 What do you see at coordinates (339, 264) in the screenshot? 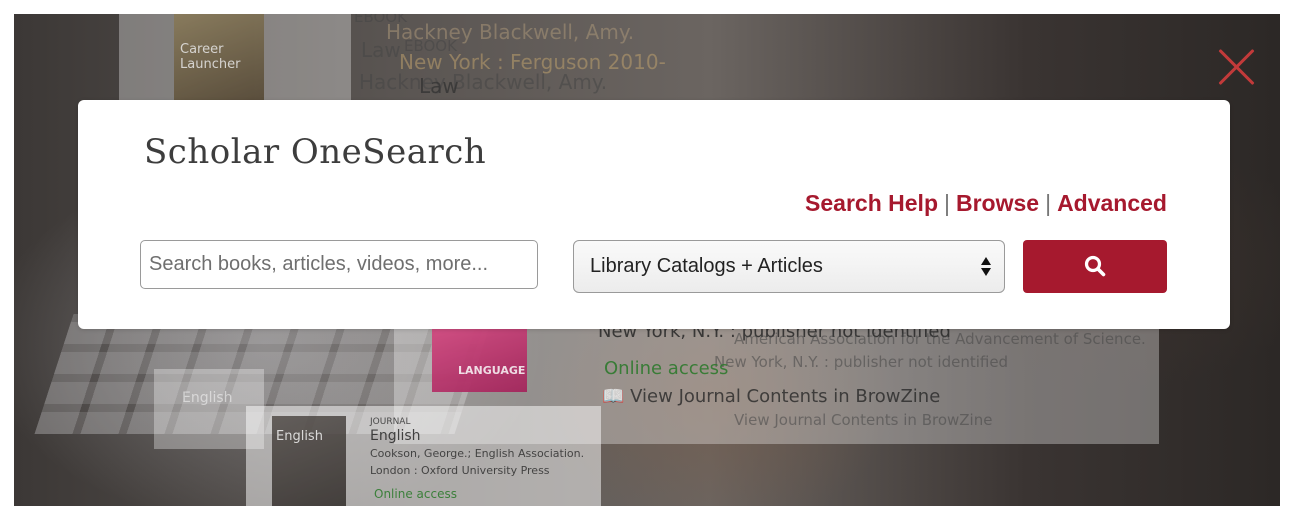
I see `search-input` at bounding box center [339, 264].